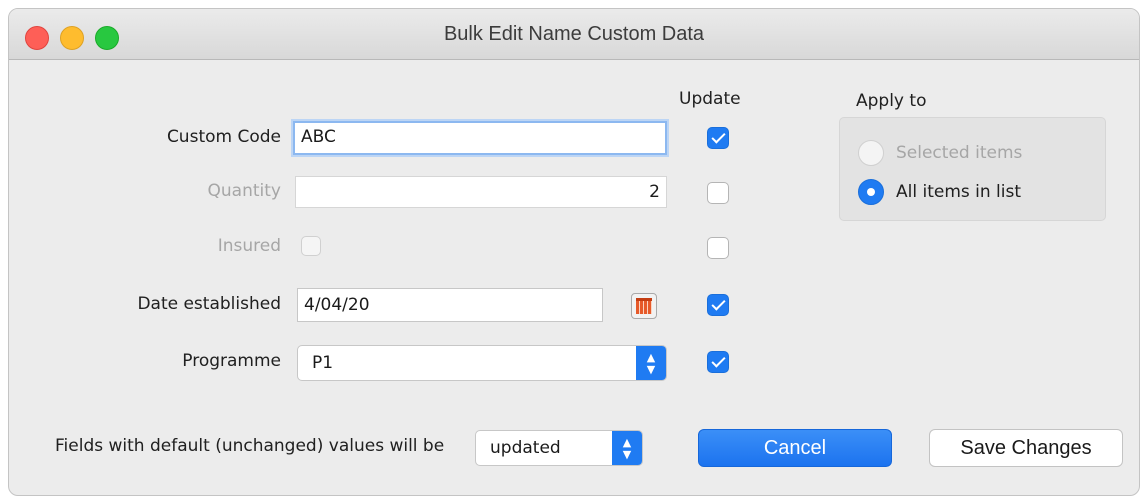  I want to click on date-established-update-checkbox, so click(718, 305).